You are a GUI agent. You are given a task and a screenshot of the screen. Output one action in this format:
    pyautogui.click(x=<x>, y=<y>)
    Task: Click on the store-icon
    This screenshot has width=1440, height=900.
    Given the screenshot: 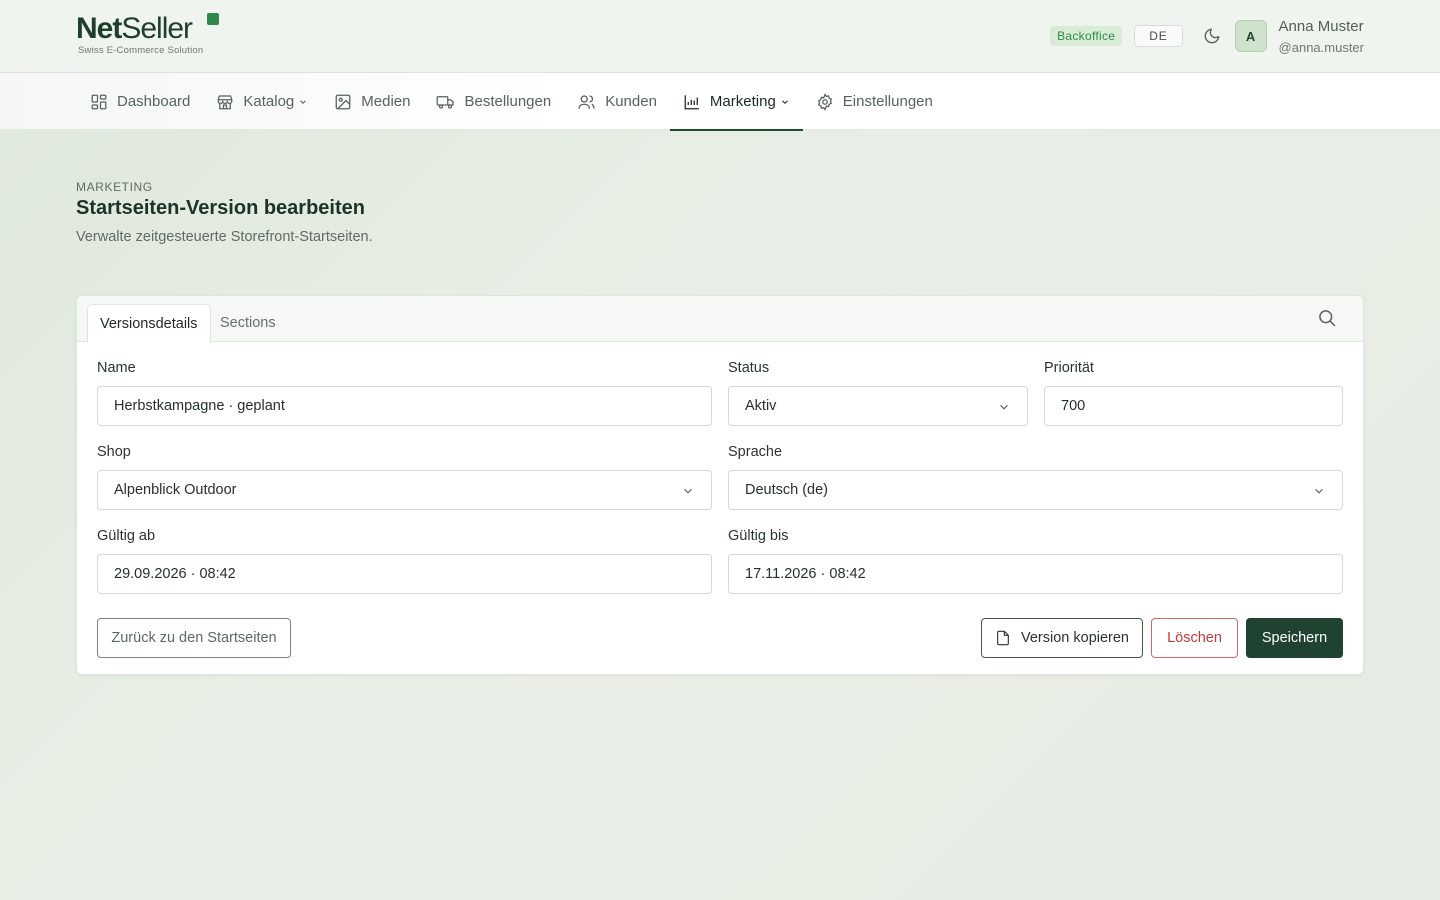 What is the action you would take?
    pyautogui.click(x=225, y=101)
    